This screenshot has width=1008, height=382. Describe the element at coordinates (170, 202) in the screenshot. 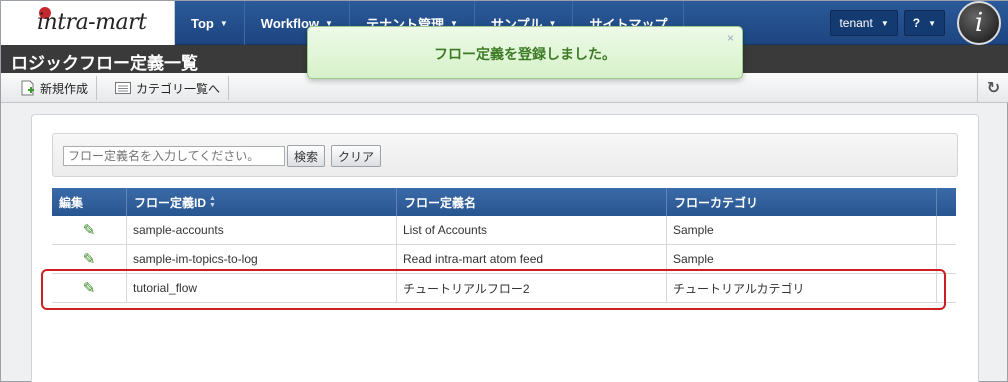

I see `header-flow-id-label: フロー定義ID` at that location.